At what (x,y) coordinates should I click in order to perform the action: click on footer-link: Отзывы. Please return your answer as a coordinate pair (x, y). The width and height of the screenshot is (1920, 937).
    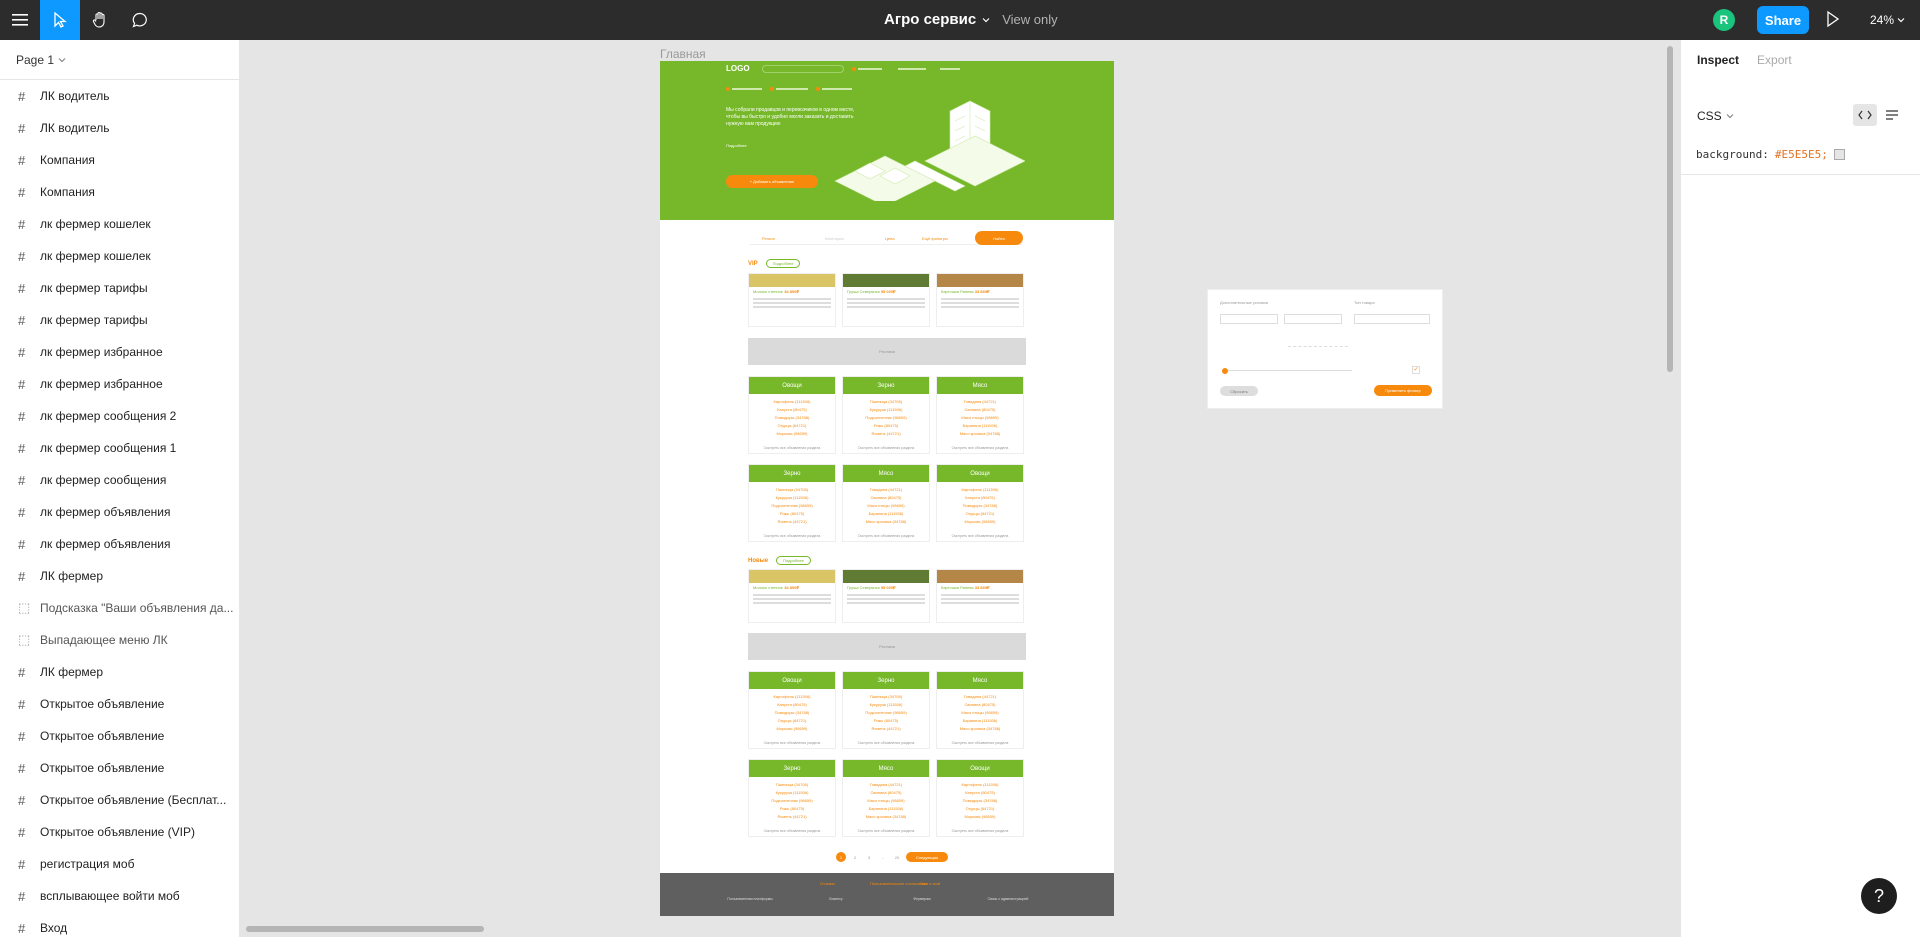
    Looking at the image, I should click on (827, 883).